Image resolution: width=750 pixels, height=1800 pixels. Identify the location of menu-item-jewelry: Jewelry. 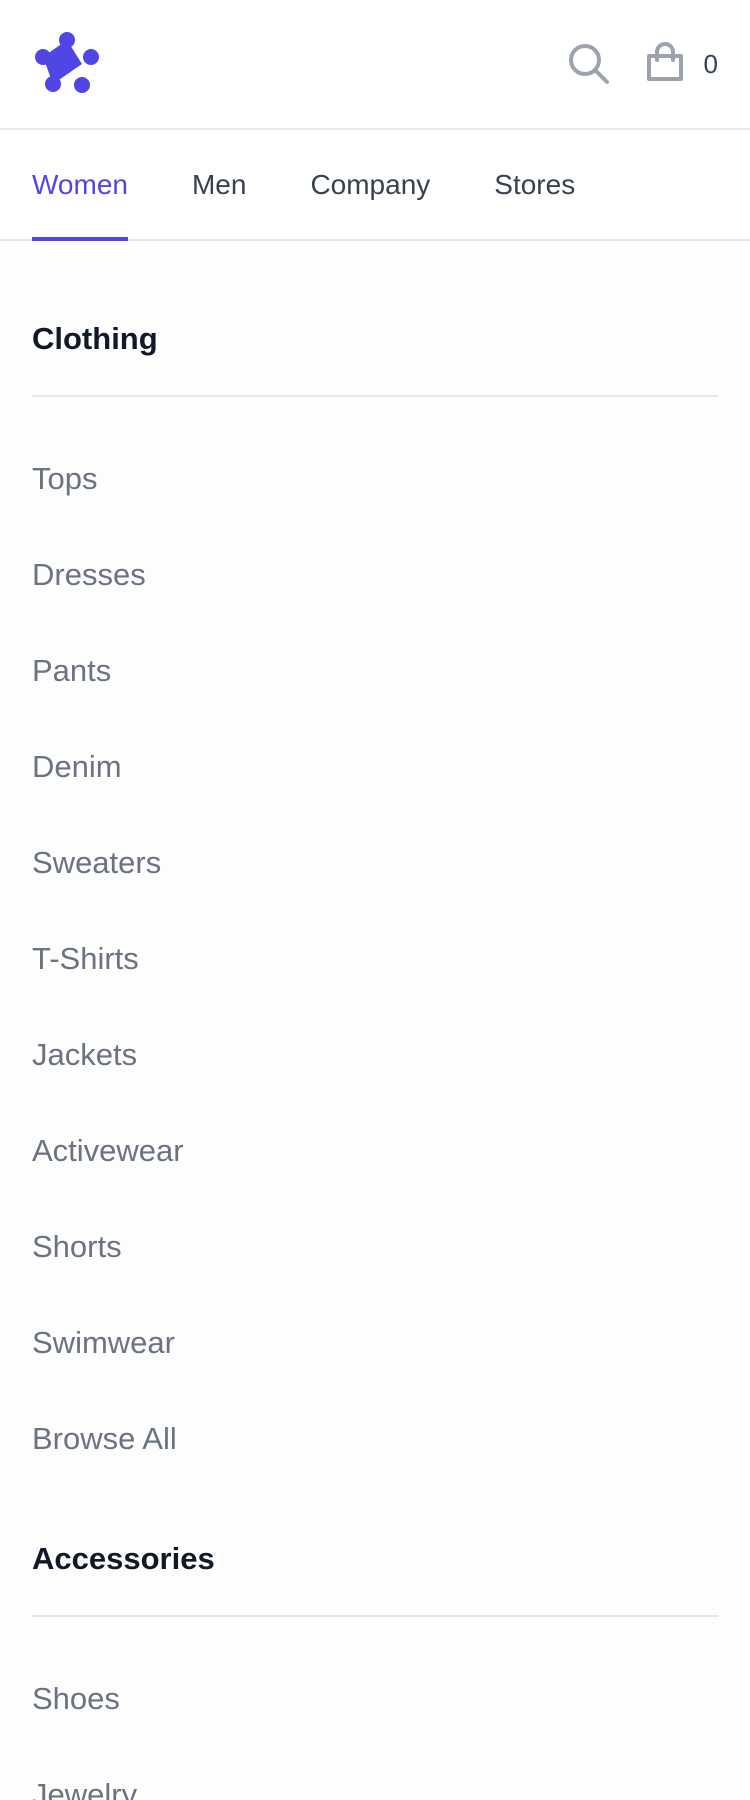
(375, 1773).